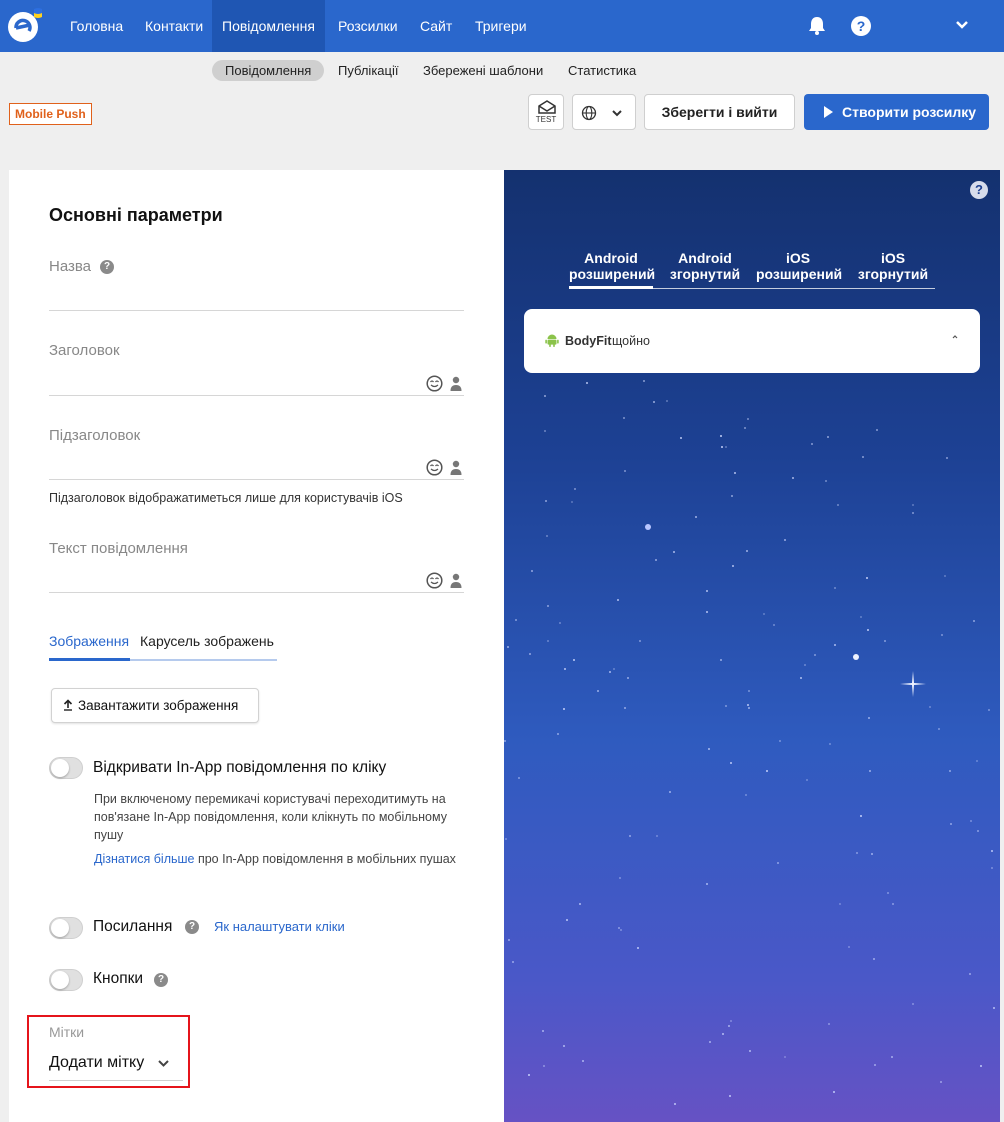 The image size is (1004, 1122). I want to click on tab-line2: розширений, so click(799, 274).